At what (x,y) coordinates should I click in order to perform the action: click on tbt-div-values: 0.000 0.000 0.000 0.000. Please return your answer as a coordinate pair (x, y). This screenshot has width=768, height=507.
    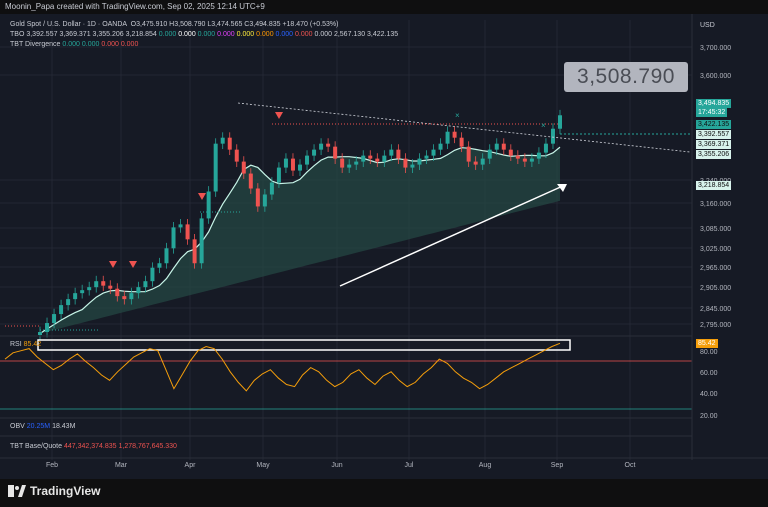
    Looking at the image, I should click on (100, 44).